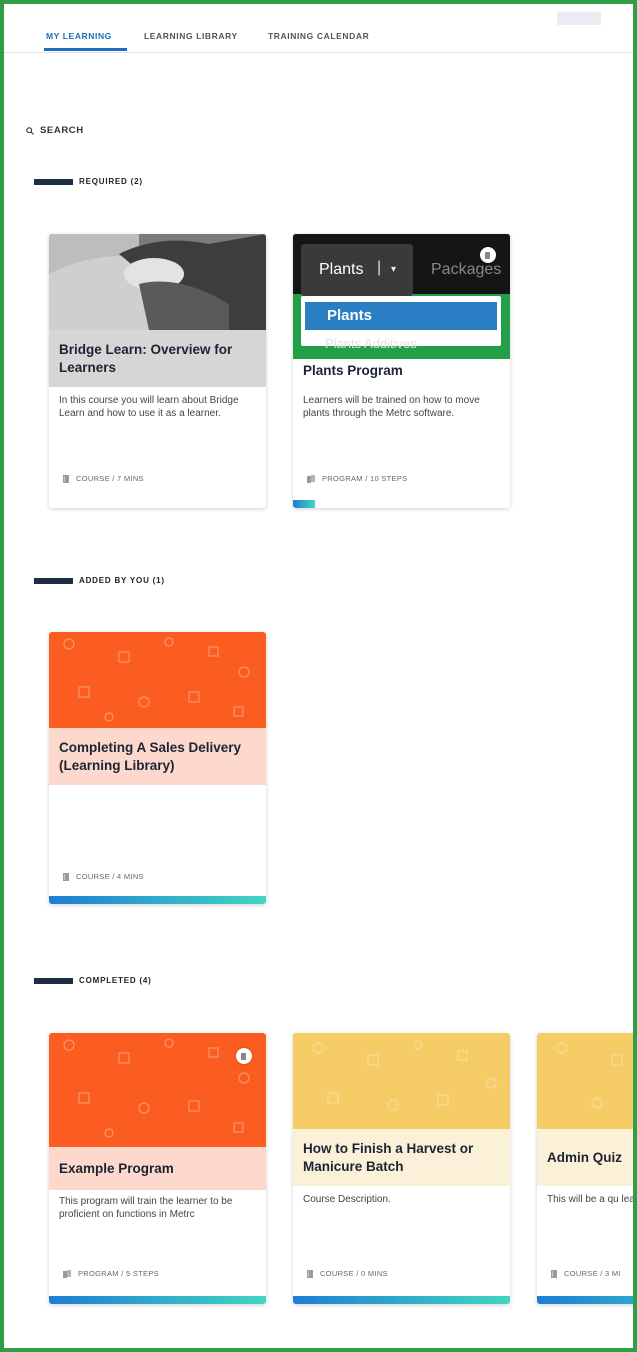 The image size is (637, 1352). I want to click on card-meta: PROGRAM / 5 STEPS, so click(111, 1273).